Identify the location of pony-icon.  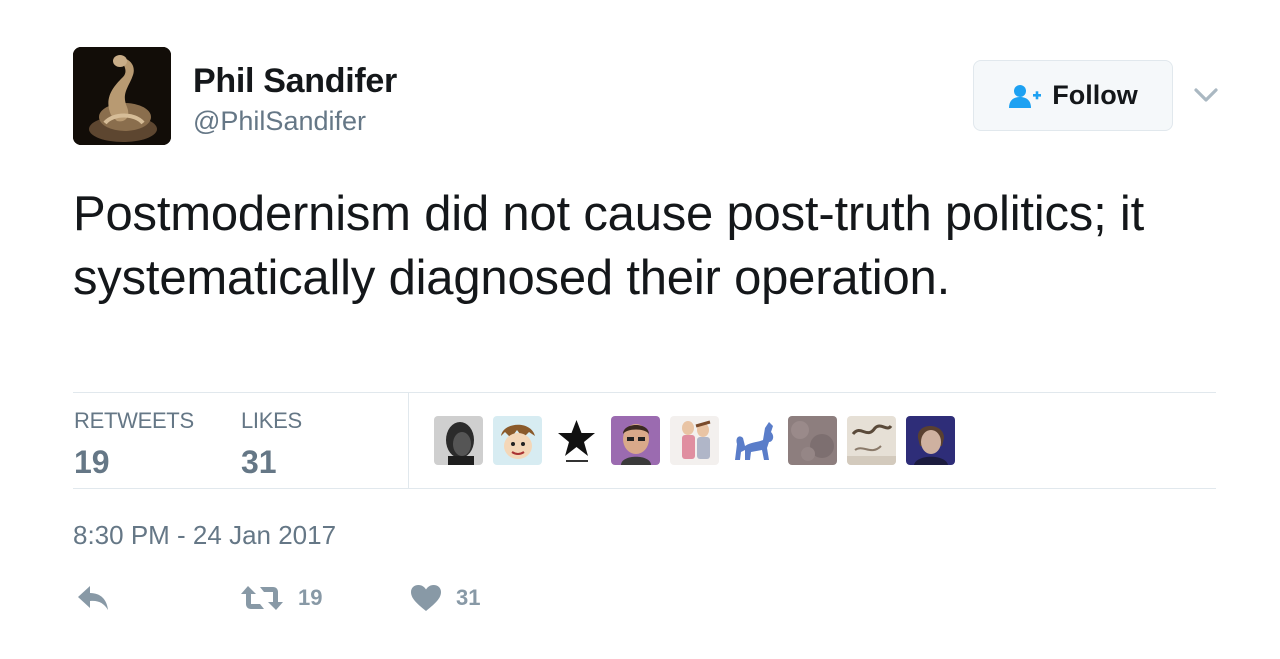
(753, 440).